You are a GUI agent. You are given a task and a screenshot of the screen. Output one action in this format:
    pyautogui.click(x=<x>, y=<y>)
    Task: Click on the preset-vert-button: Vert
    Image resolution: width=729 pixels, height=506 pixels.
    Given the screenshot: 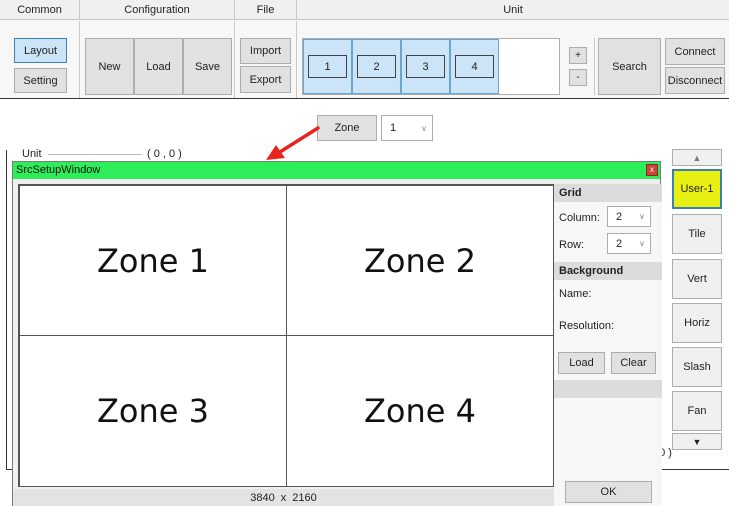 What is the action you would take?
    pyautogui.click(x=697, y=279)
    